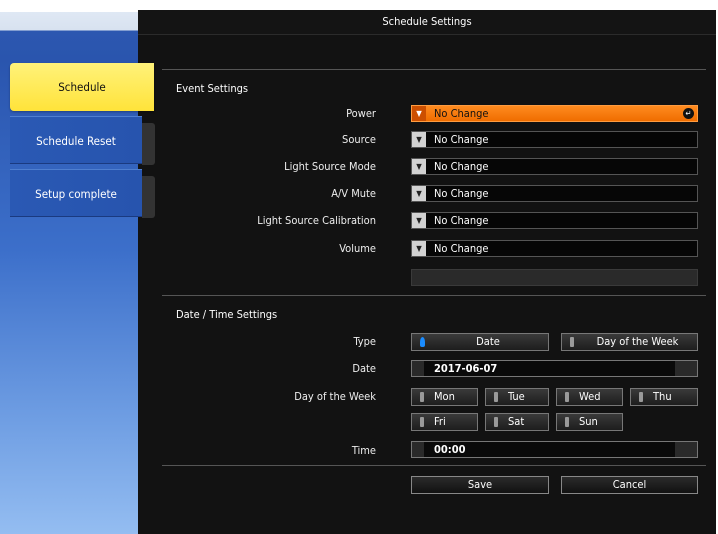 The image size is (718, 534). Describe the element at coordinates (461, 248) in the screenshot. I see `volume-value: No Change` at that location.